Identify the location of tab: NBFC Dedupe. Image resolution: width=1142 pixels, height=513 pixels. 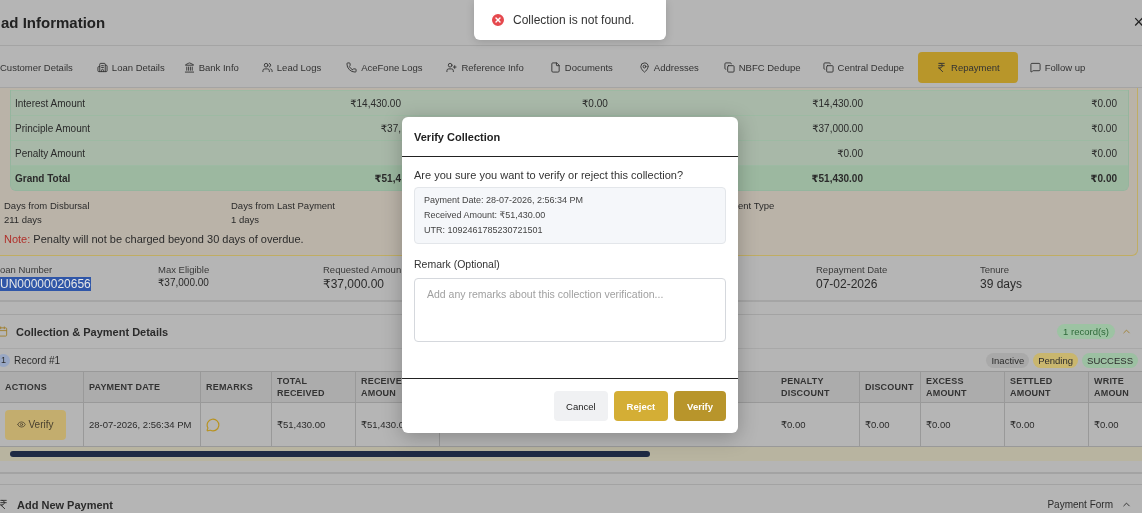
(762, 67).